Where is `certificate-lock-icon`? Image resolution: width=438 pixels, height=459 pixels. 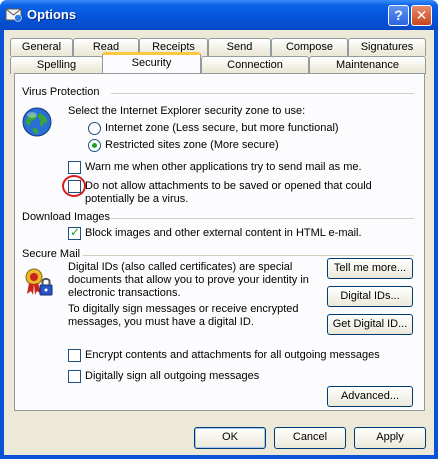 certificate-lock-icon is located at coordinates (39, 282).